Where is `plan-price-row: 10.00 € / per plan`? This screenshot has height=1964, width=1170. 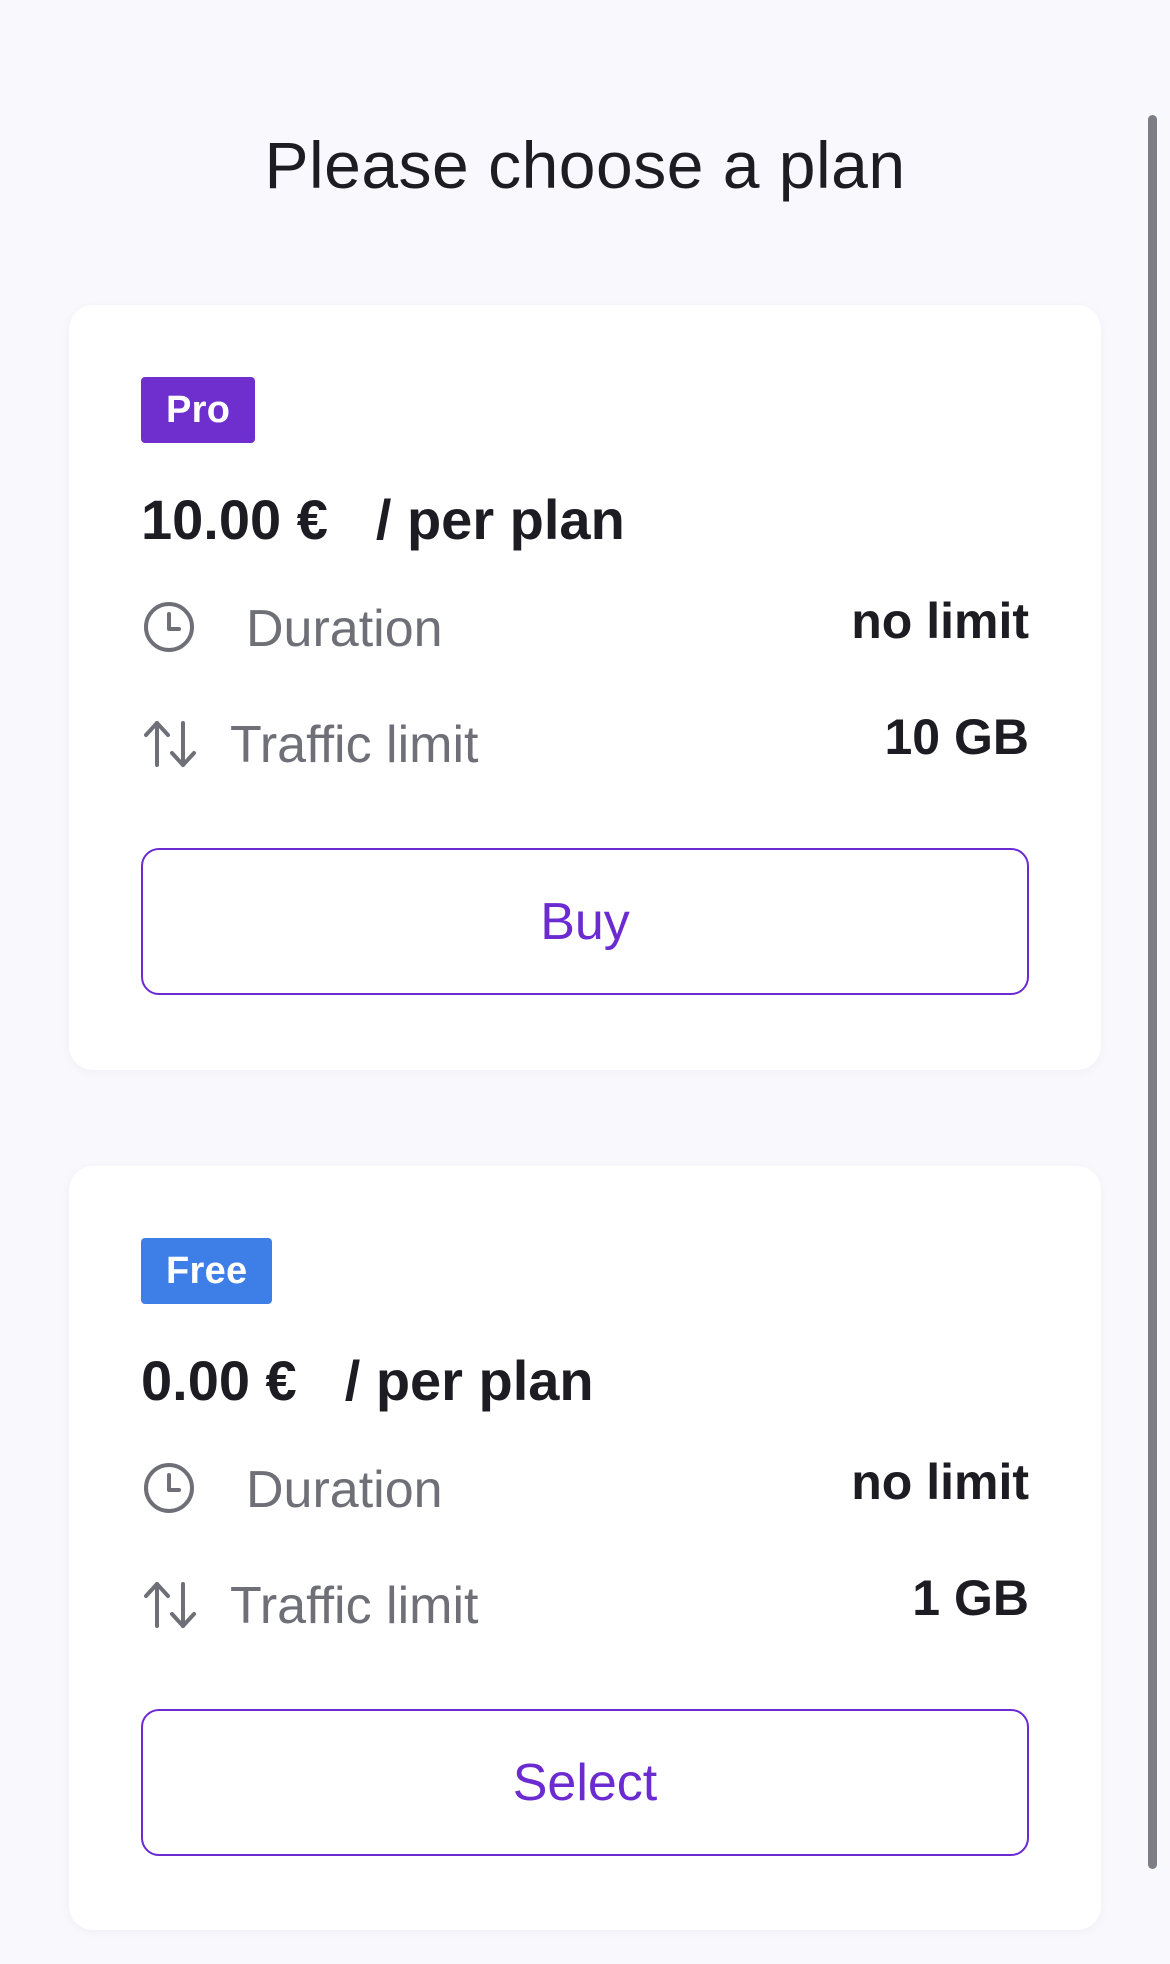
plan-price-row: 10.00 € / per plan is located at coordinates (383, 520).